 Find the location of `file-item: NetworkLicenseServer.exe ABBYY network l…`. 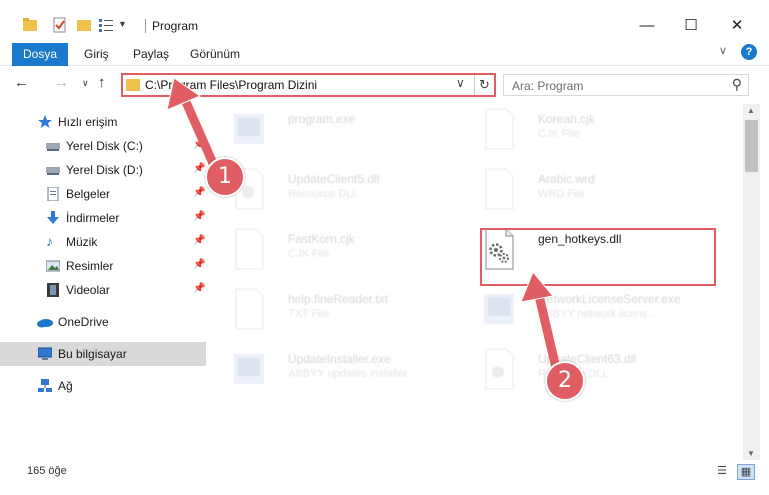

file-item: NetworkLicenseServer.exe ABBYY network l… is located at coordinates (585, 313).